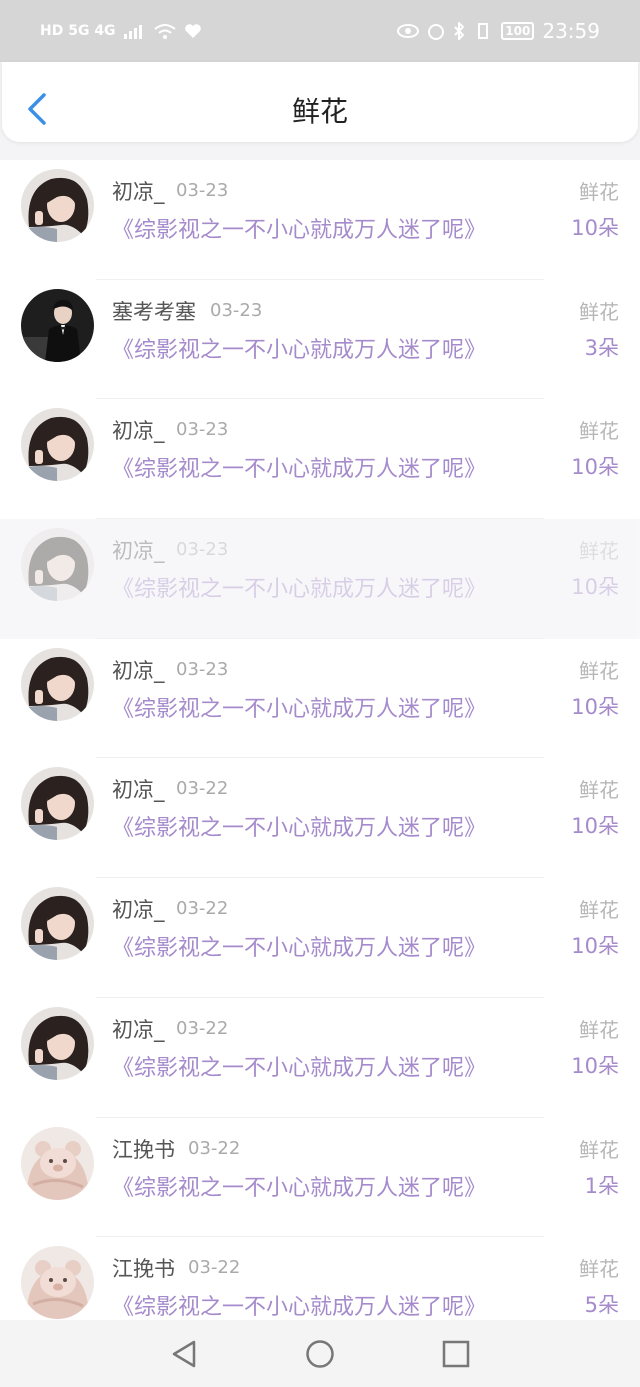  I want to click on header: 鲜花, so click(320, 102).